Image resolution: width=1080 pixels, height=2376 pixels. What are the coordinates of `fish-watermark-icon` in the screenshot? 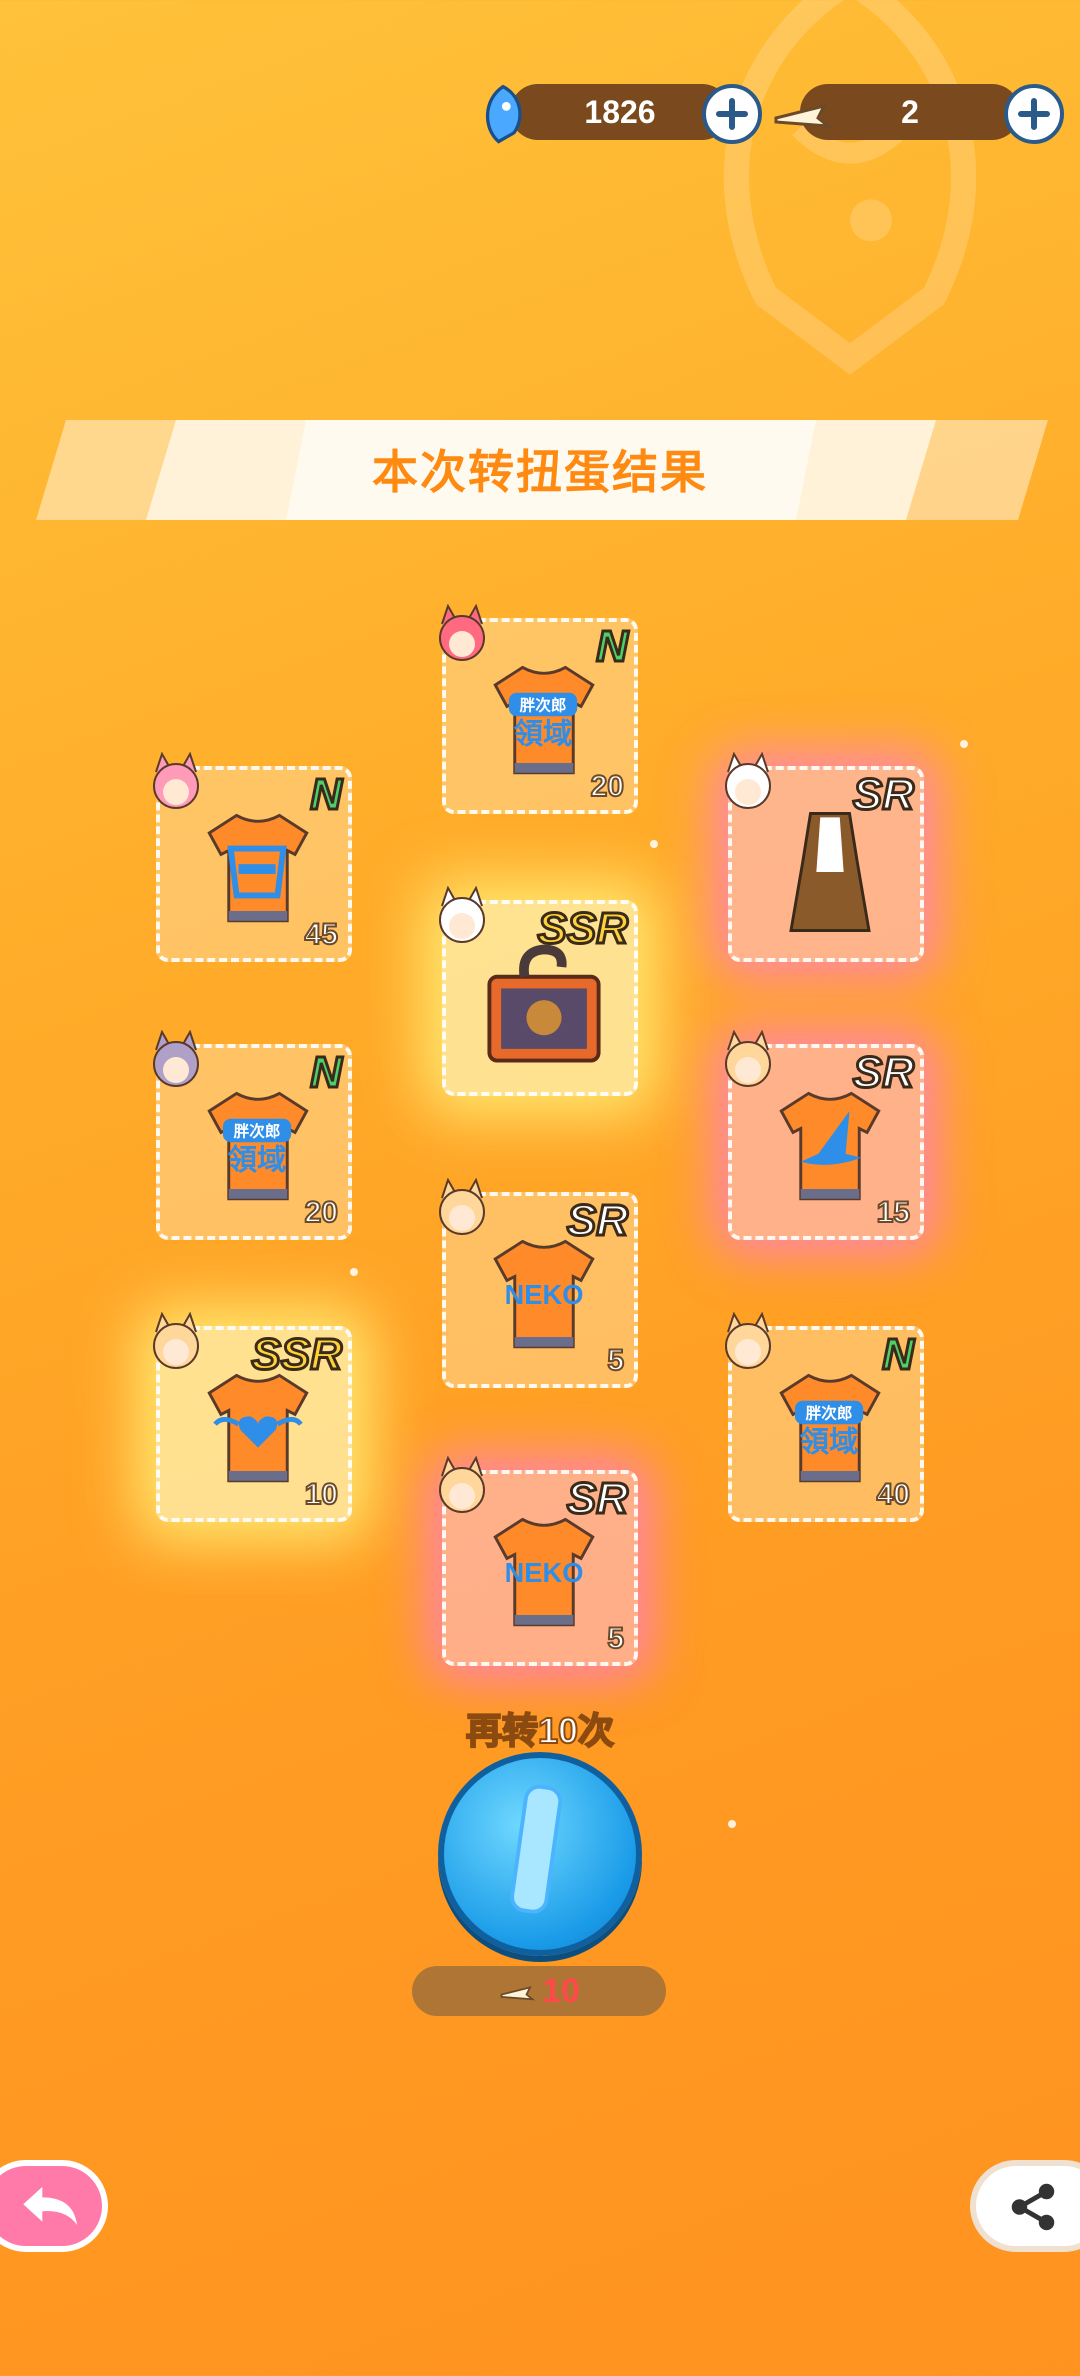 It's located at (850, 187).